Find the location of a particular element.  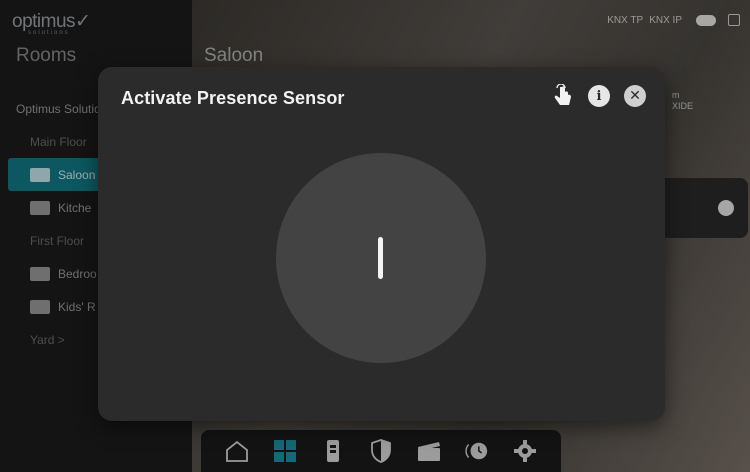

dialog-actions: i ✕ is located at coordinates (599, 96).